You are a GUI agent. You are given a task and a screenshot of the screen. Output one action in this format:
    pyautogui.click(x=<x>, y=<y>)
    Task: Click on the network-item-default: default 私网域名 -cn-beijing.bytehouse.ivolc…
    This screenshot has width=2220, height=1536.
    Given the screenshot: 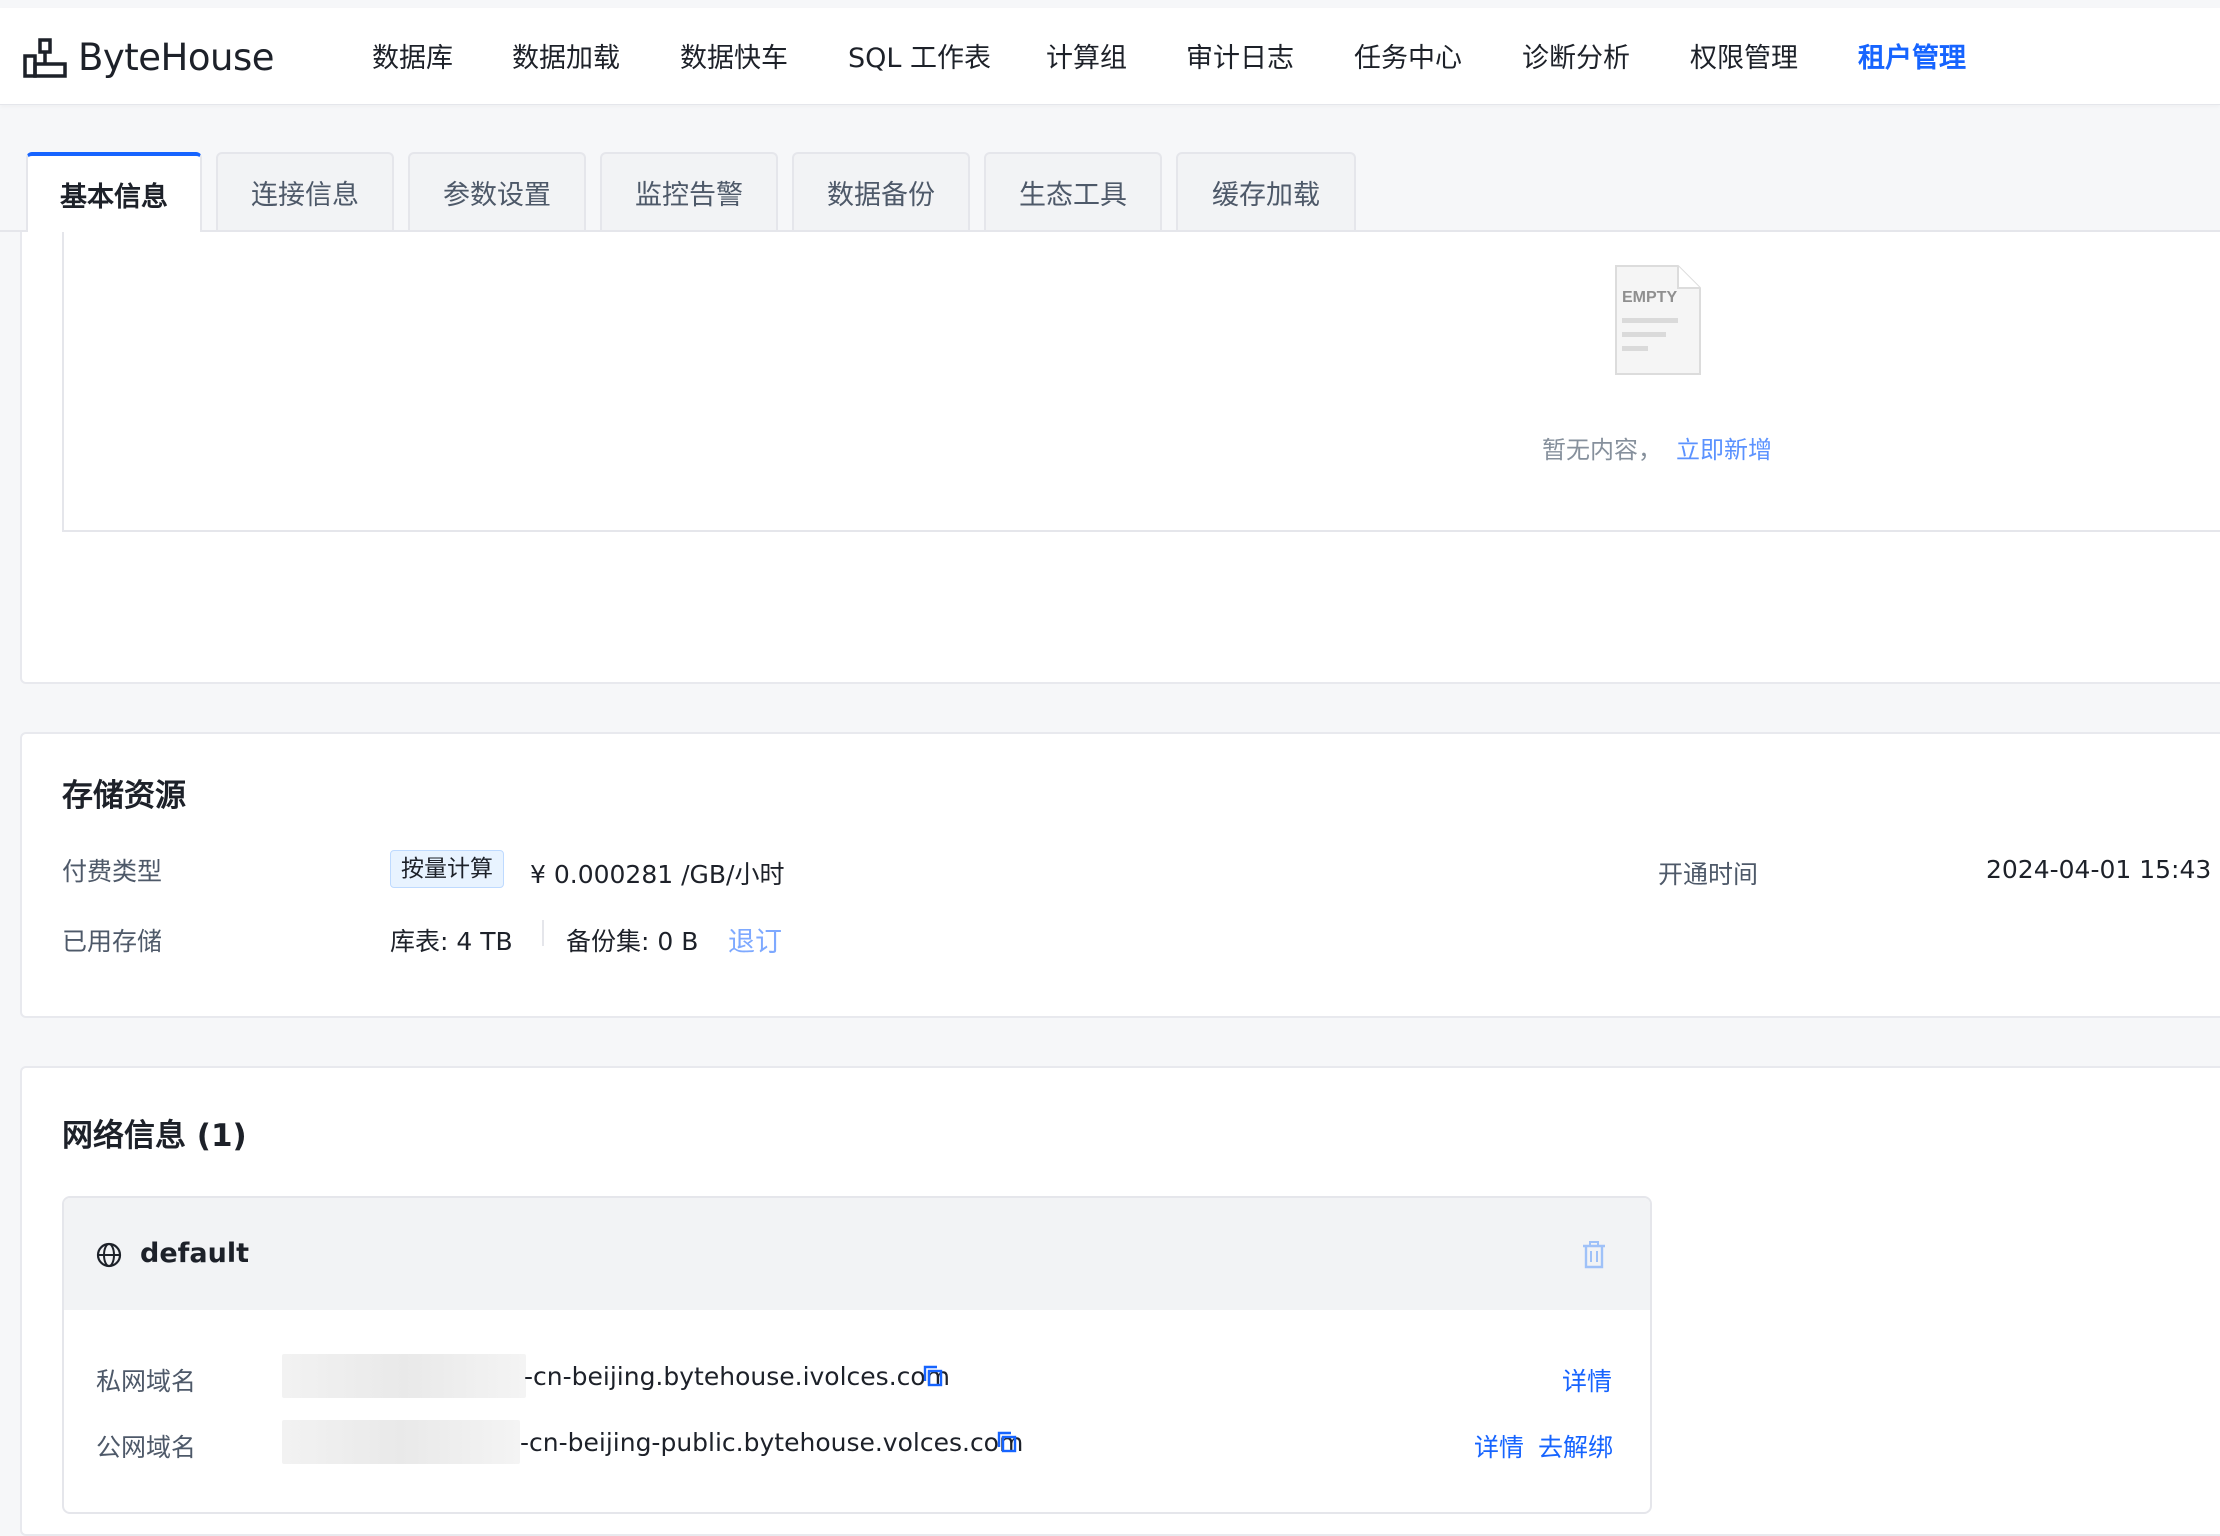 What is the action you would take?
    pyautogui.click(x=857, y=1355)
    